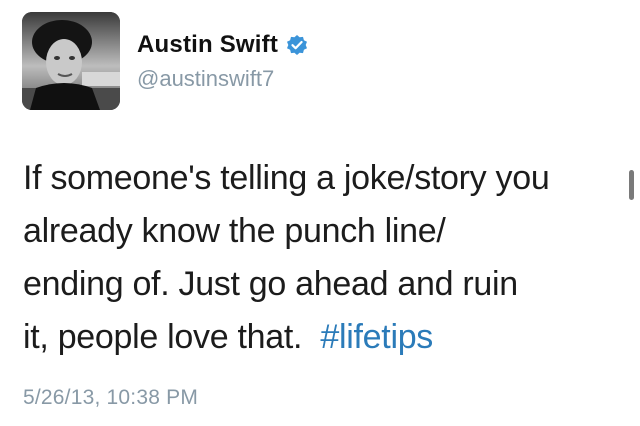  What do you see at coordinates (110, 398) in the screenshot?
I see `tweet-timestamp: 5/26/13, 10:38 PM` at bounding box center [110, 398].